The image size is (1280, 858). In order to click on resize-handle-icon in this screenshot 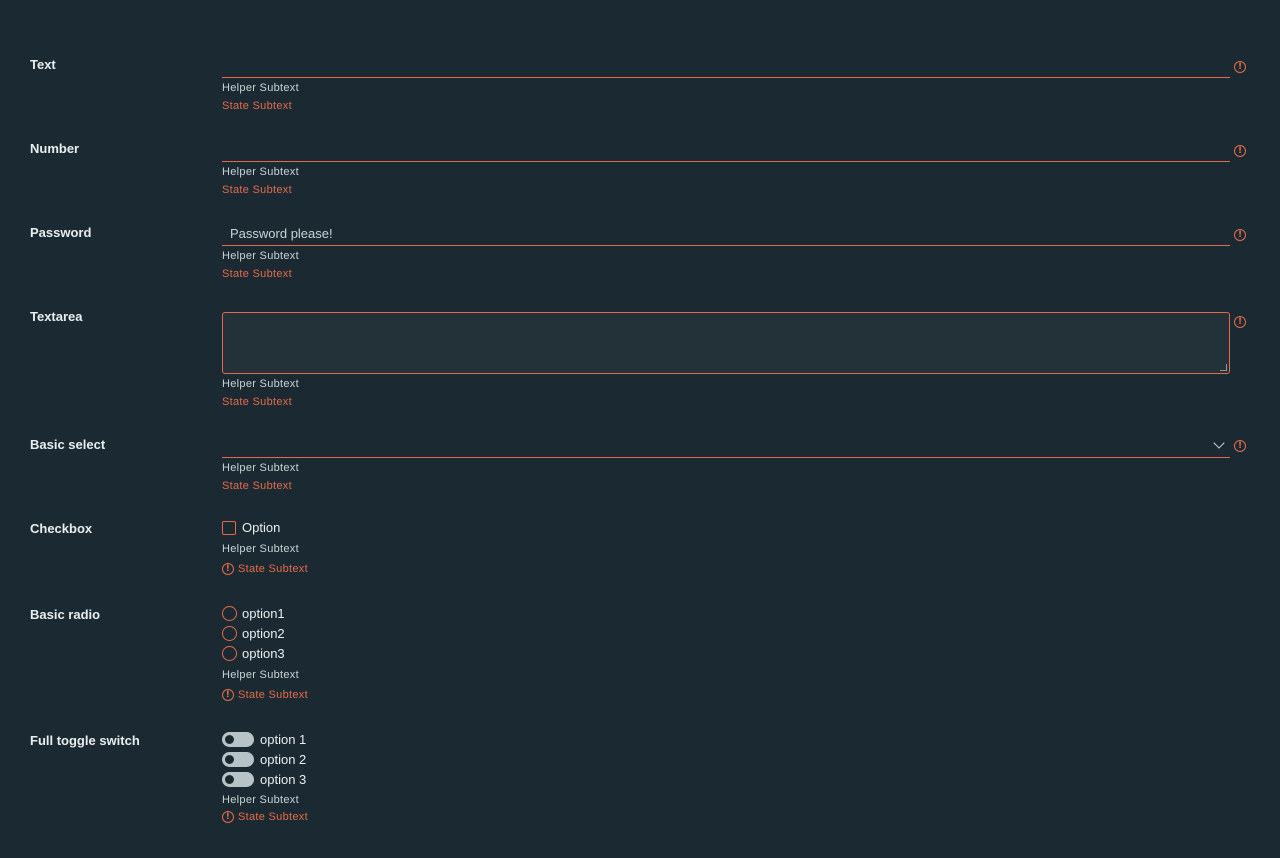, I will do `click(1223, 367)`.